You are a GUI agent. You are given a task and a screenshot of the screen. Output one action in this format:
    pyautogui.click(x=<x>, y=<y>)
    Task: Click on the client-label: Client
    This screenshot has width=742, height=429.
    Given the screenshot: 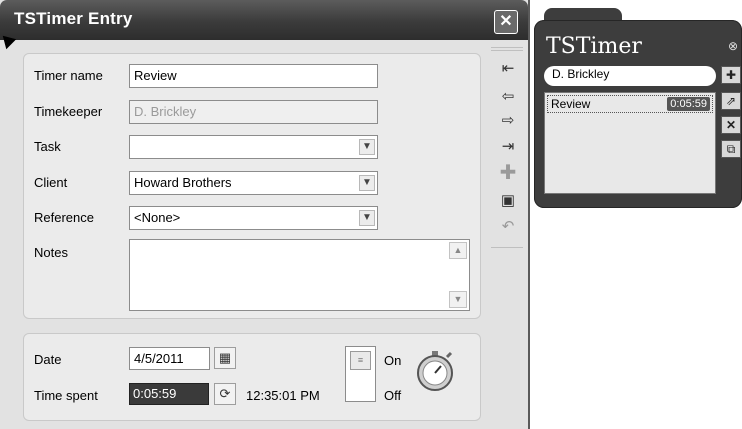 What is the action you would take?
    pyautogui.click(x=51, y=182)
    